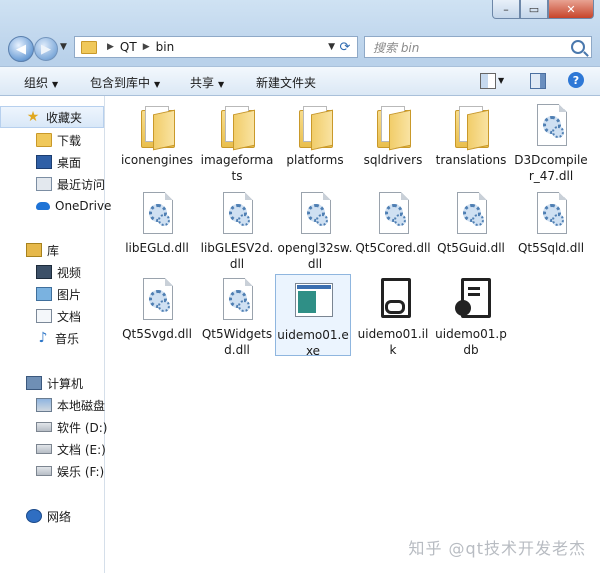 This screenshot has height=573, width=600. Describe the element at coordinates (207, 82) in the screenshot. I see `share-menu: 共享 ▼` at that location.